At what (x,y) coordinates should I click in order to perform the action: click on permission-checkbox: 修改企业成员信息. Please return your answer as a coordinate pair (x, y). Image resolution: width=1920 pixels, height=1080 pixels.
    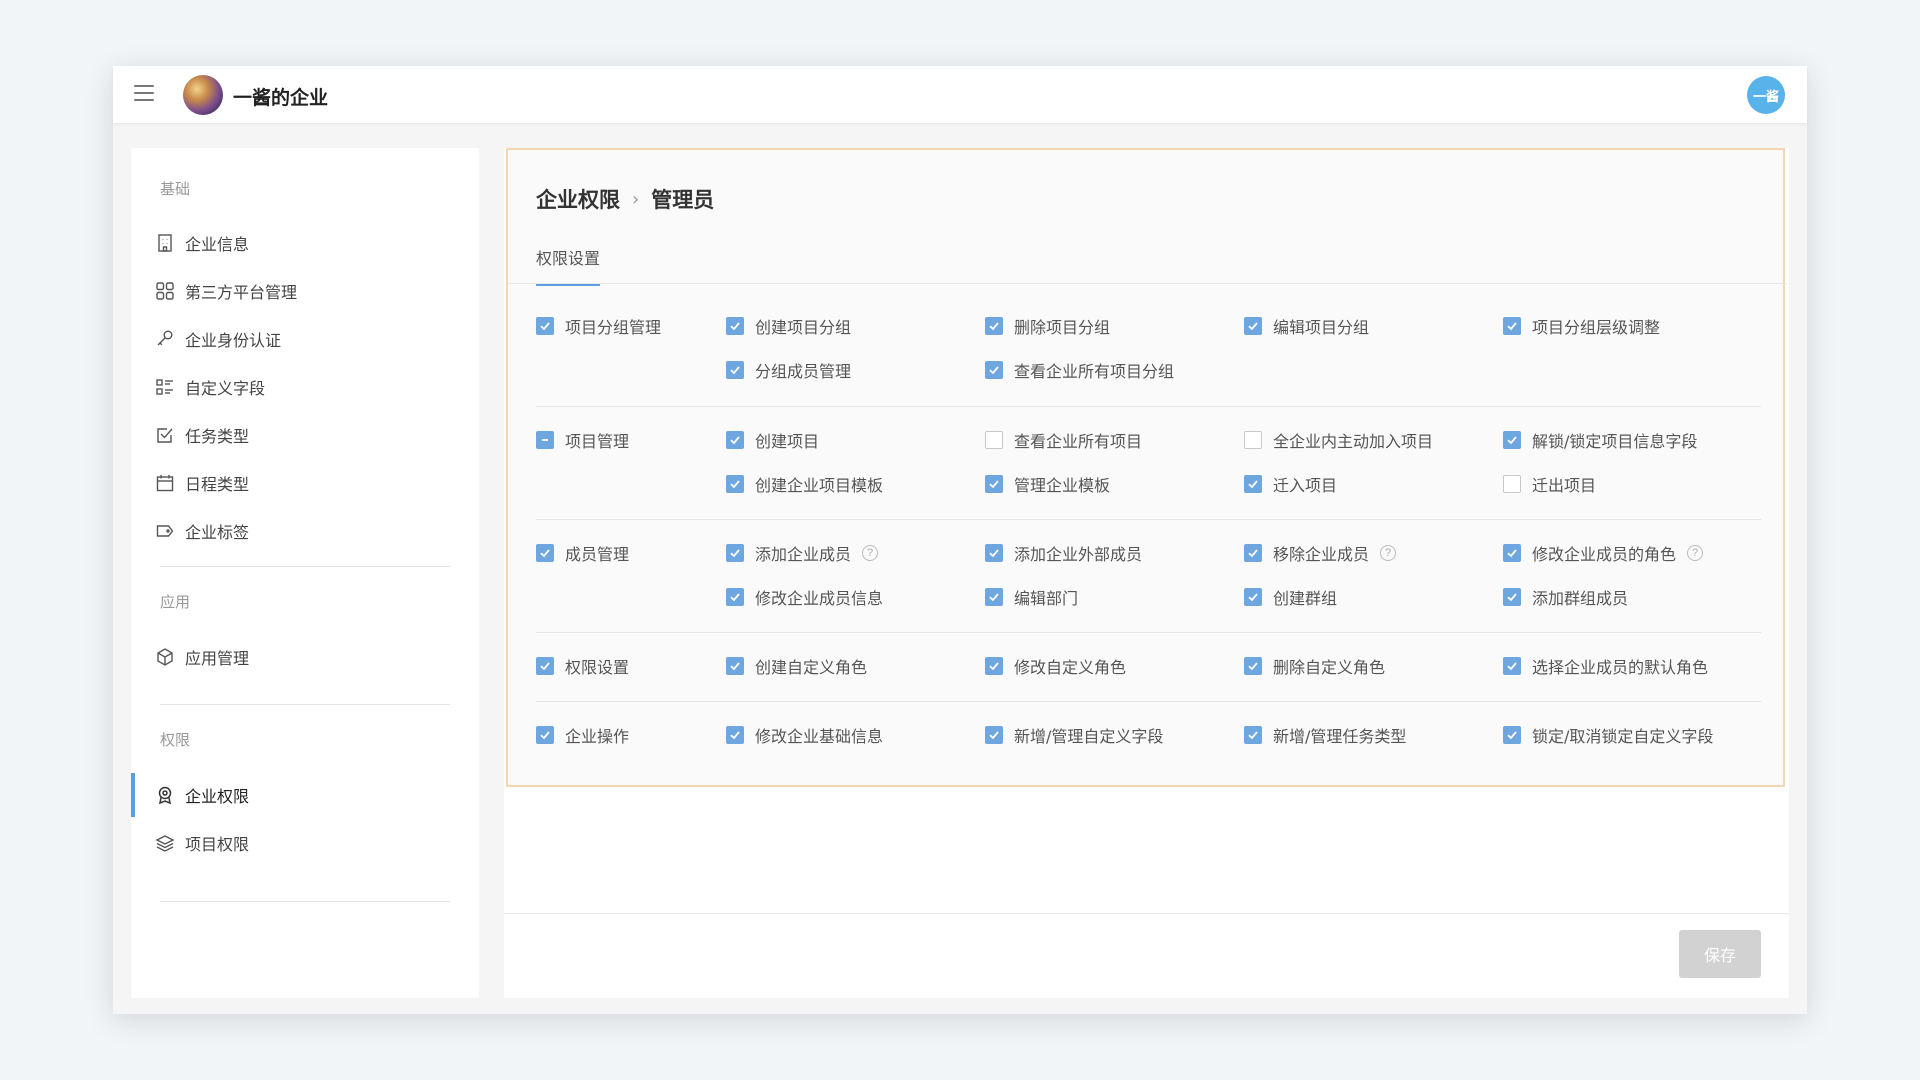
    Looking at the image, I should click on (804, 597).